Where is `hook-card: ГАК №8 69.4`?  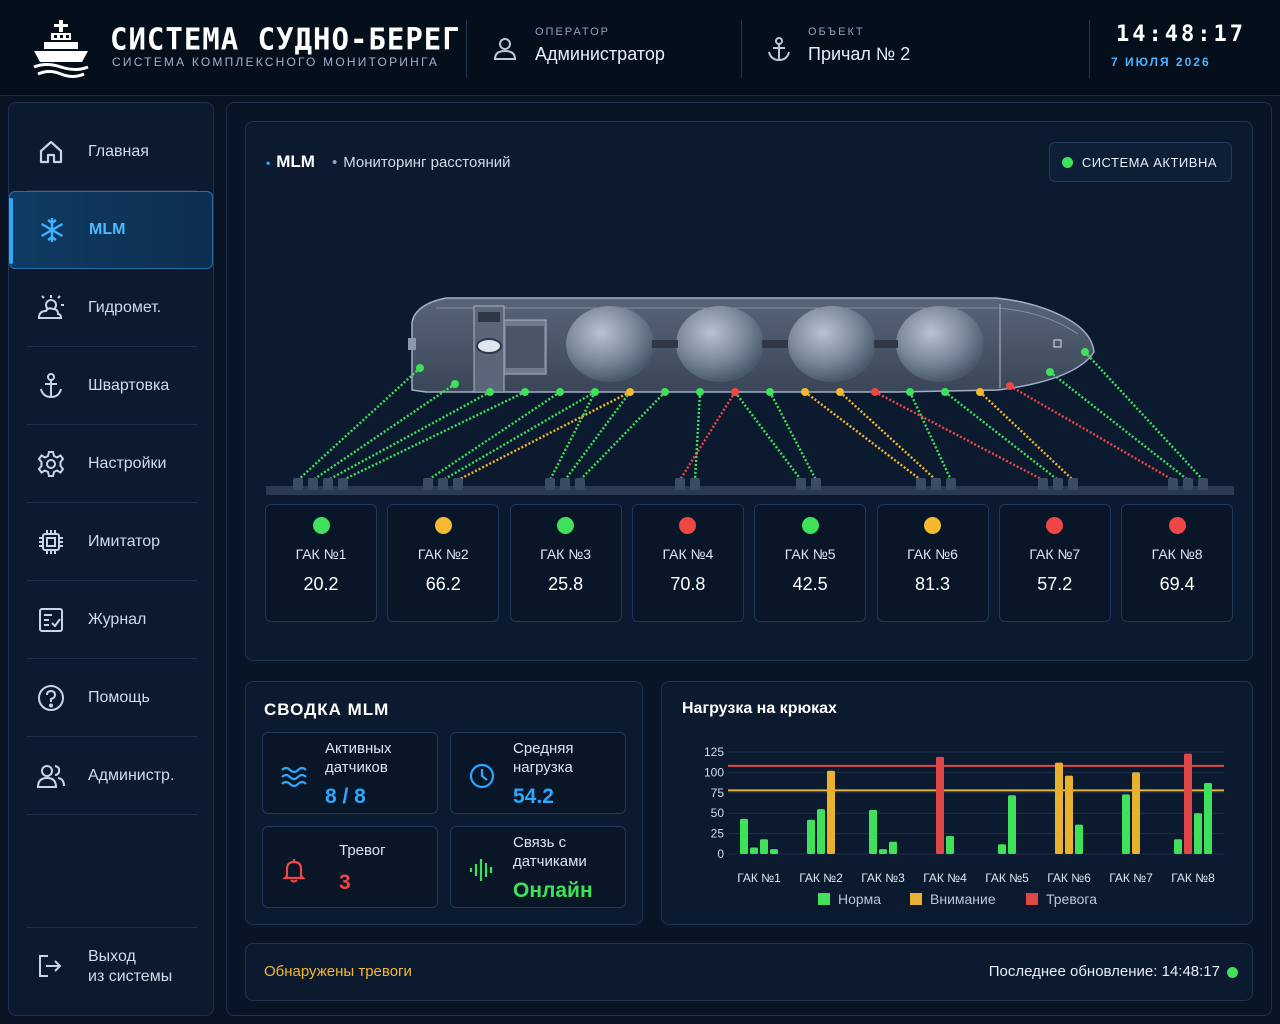 hook-card: ГАК №8 69.4 is located at coordinates (1177, 563).